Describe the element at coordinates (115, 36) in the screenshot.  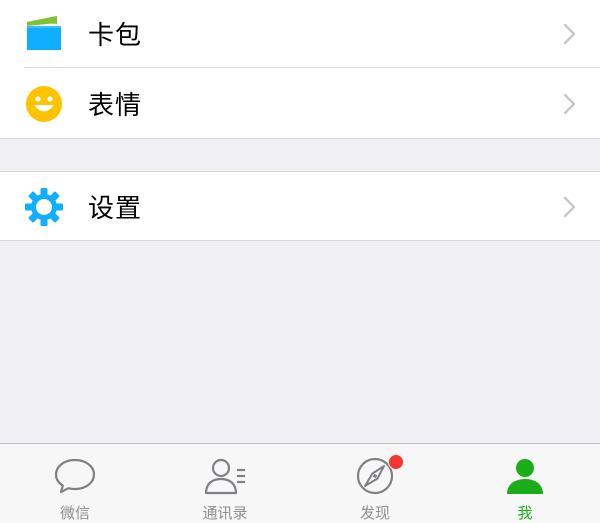
I see `menu-item-label: 卡包` at that location.